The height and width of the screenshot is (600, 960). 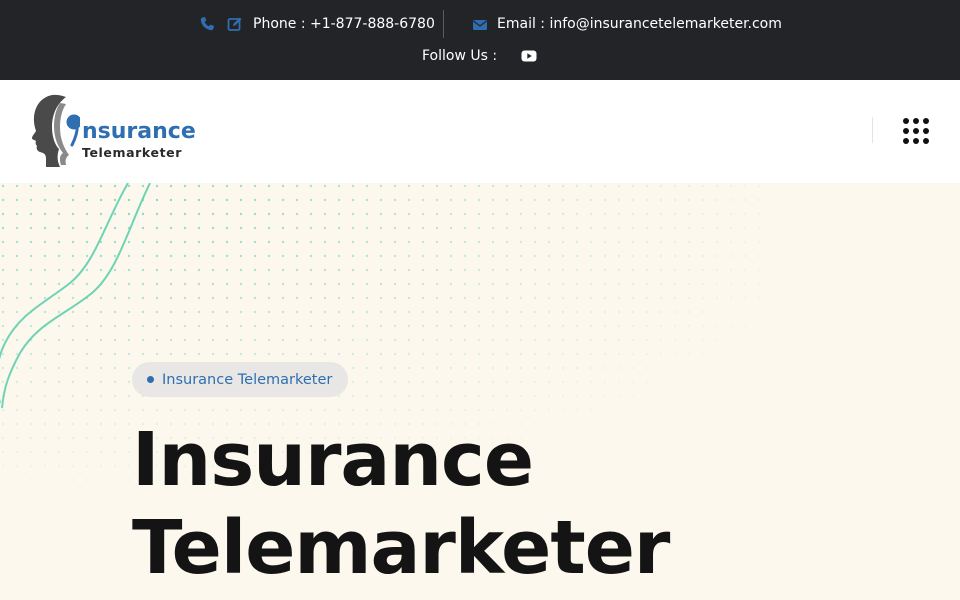 I want to click on youtube-icon, so click(x=529, y=56).